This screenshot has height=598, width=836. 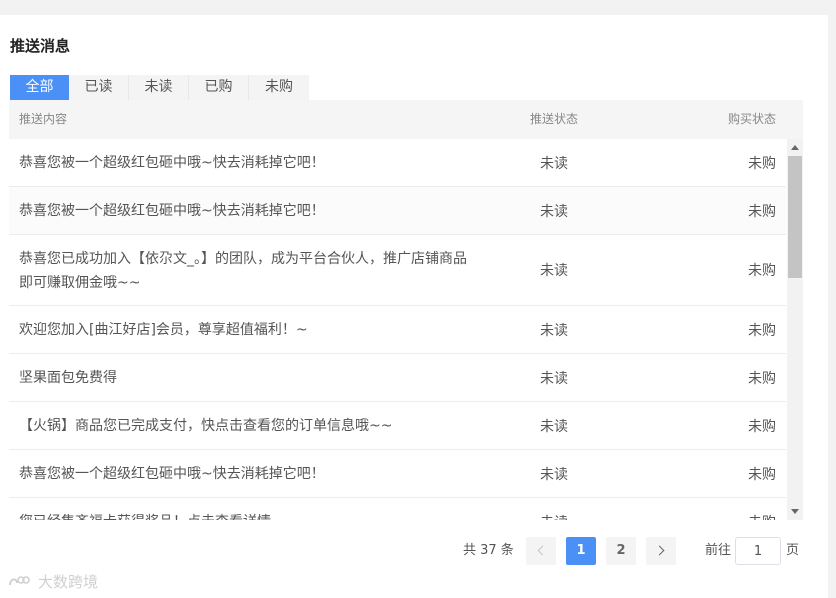 What do you see at coordinates (718, 550) in the screenshot?
I see `goto-label: 前往` at bounding box center [718, 550].